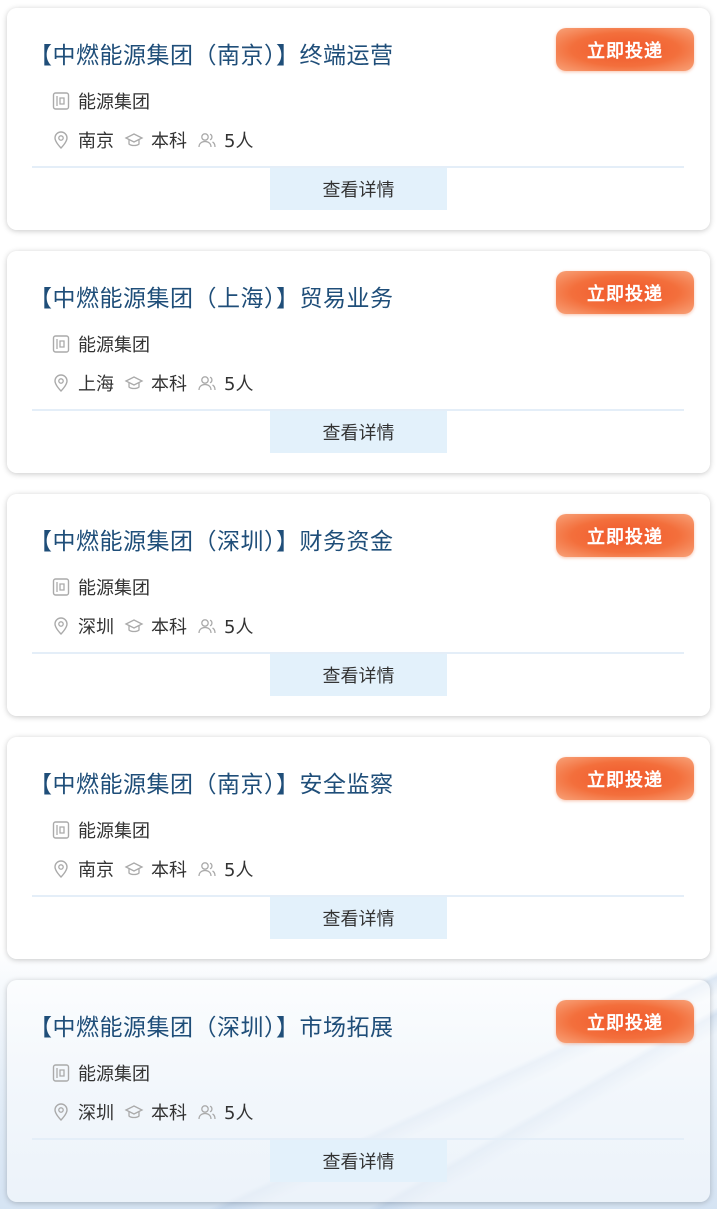 This screenshot has width=717, height=1209. What do you see at coordinates (211, 1025) in the screenshot?
I see `job-title: 【中燃能源集团（深圳）】市场拓展` at bounding box center [211, 1025].